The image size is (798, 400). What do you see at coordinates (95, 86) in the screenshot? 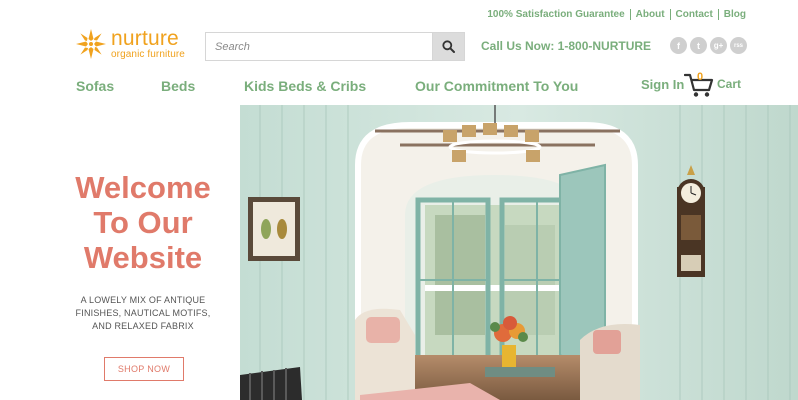
I see `nav-sofas: Sofas` at bounding box center [95, 86].